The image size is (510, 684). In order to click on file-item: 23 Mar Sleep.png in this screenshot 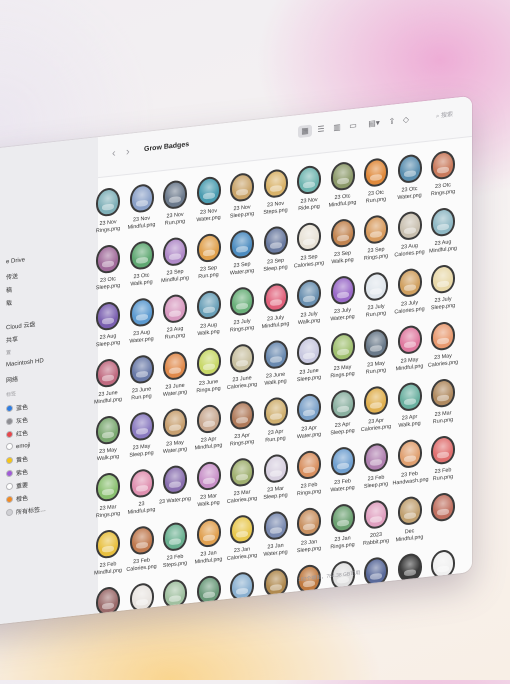, I will do `click(276, 478)`.